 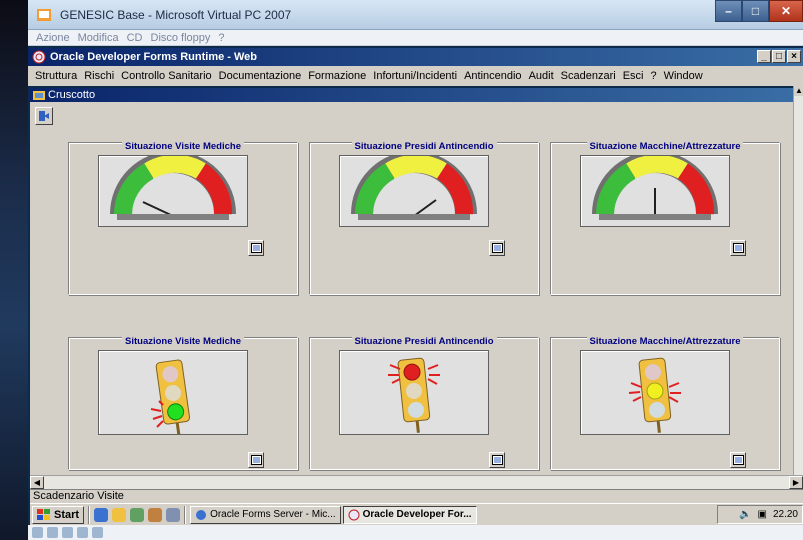 I want to click on cruscotto-titlebar: Cruscotto, so click(x=415, y=95).